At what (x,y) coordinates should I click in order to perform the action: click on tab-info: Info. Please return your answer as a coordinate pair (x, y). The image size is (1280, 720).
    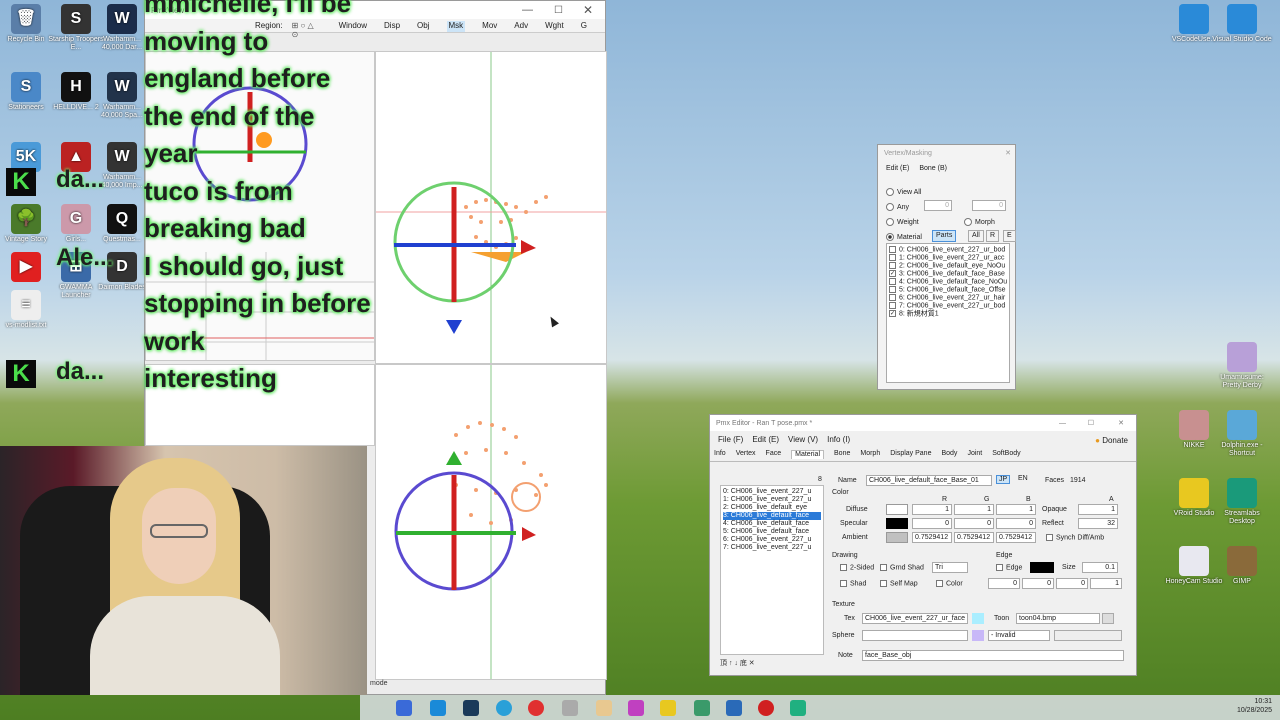
    Looking at the image, I should click on (720, 454).